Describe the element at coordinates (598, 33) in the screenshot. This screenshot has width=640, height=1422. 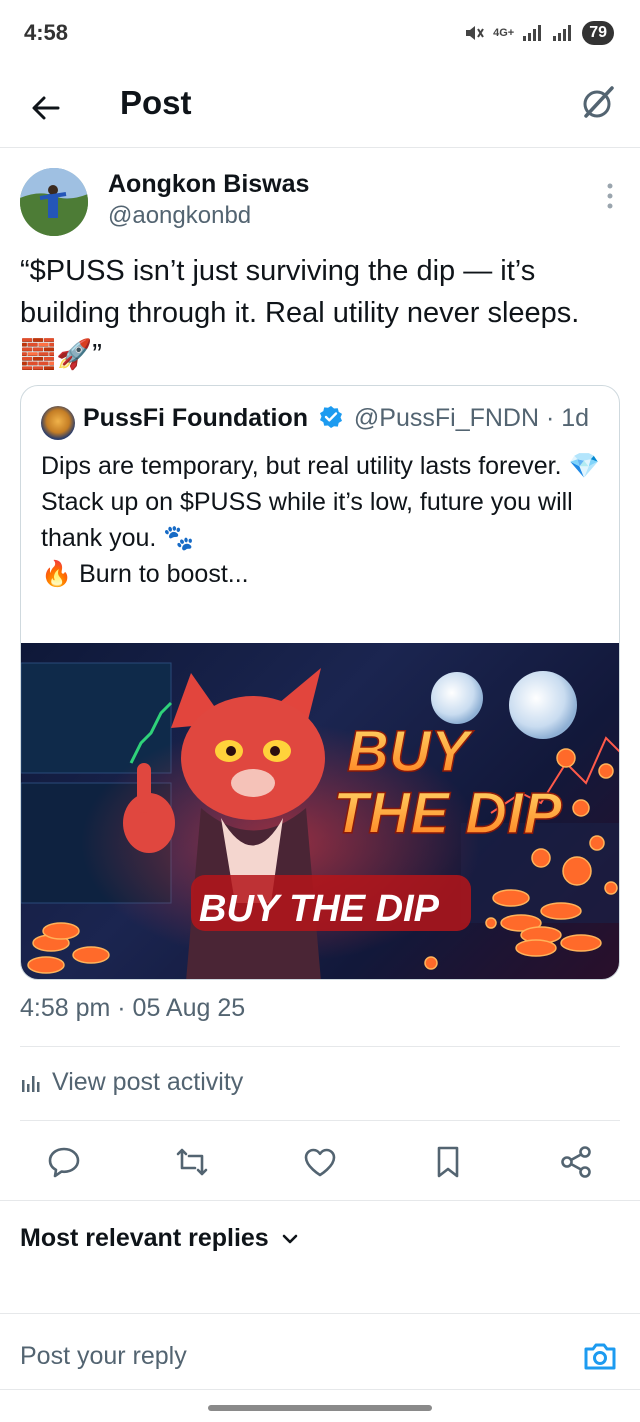
I see `battery-level: 79` at that location.